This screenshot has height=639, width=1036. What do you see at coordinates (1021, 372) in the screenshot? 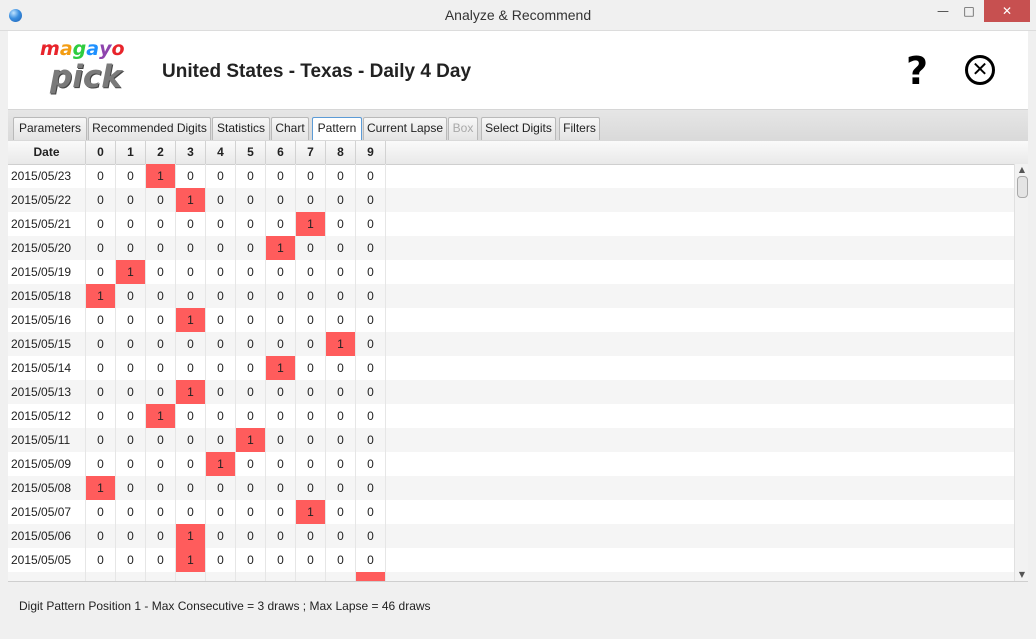
I see `vertical-scrollbar: ▲ ▼` at bounding box center [1021, 372].